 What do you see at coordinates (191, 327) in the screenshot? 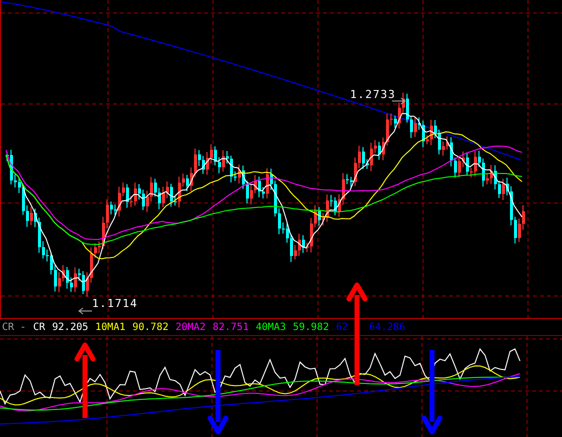
I see `indicator-name: 20MA2` at bounding box center [191, 327].